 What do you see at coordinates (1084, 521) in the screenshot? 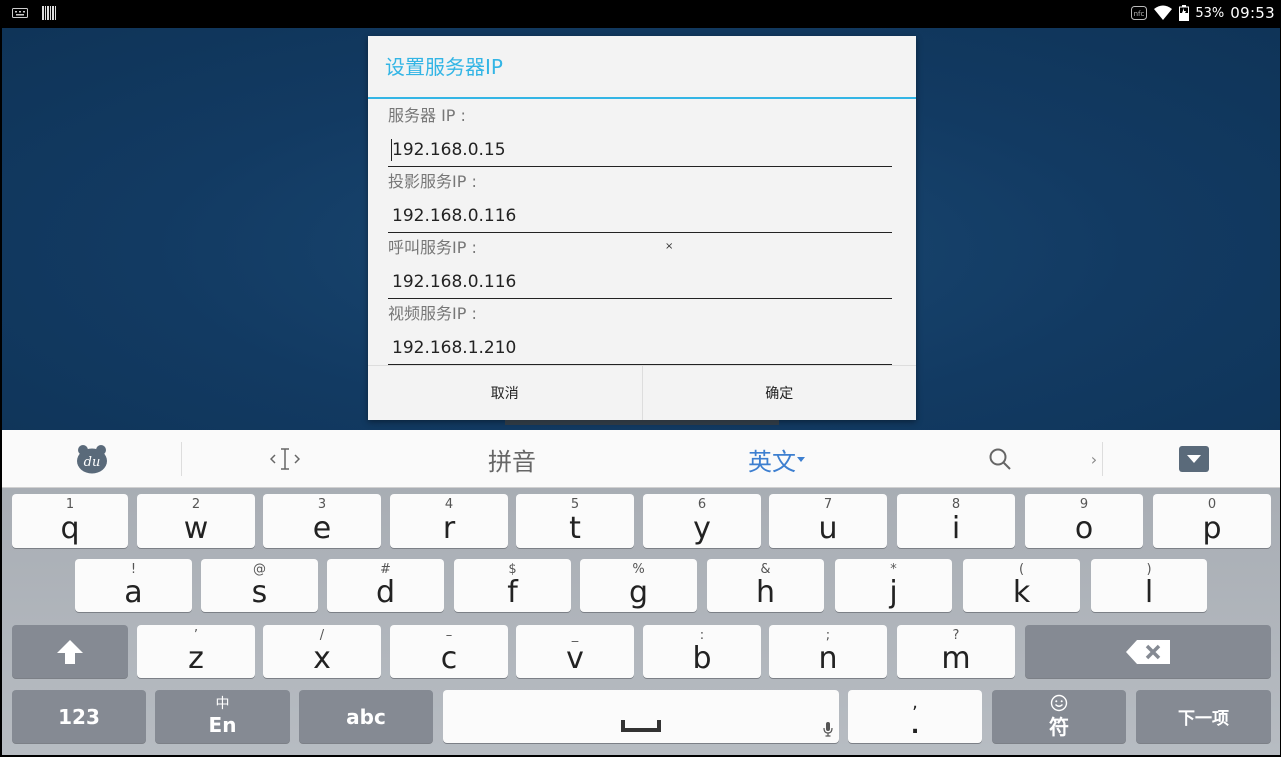
I see `key-o: 9o` at bounding box center [1084, 521].